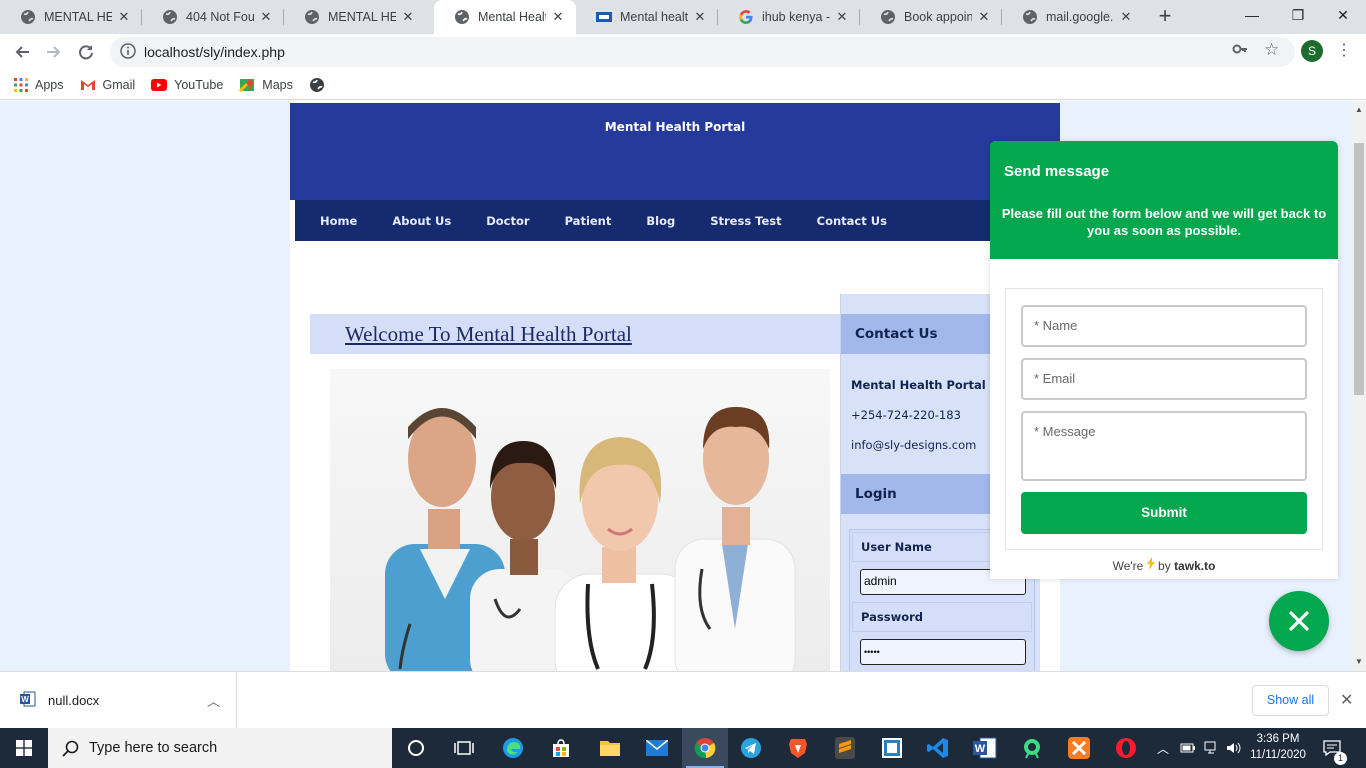 Image resolution: width=1366 pixels, height=768 pixels. I want to click on bookmark-globe, so click(320, 85).